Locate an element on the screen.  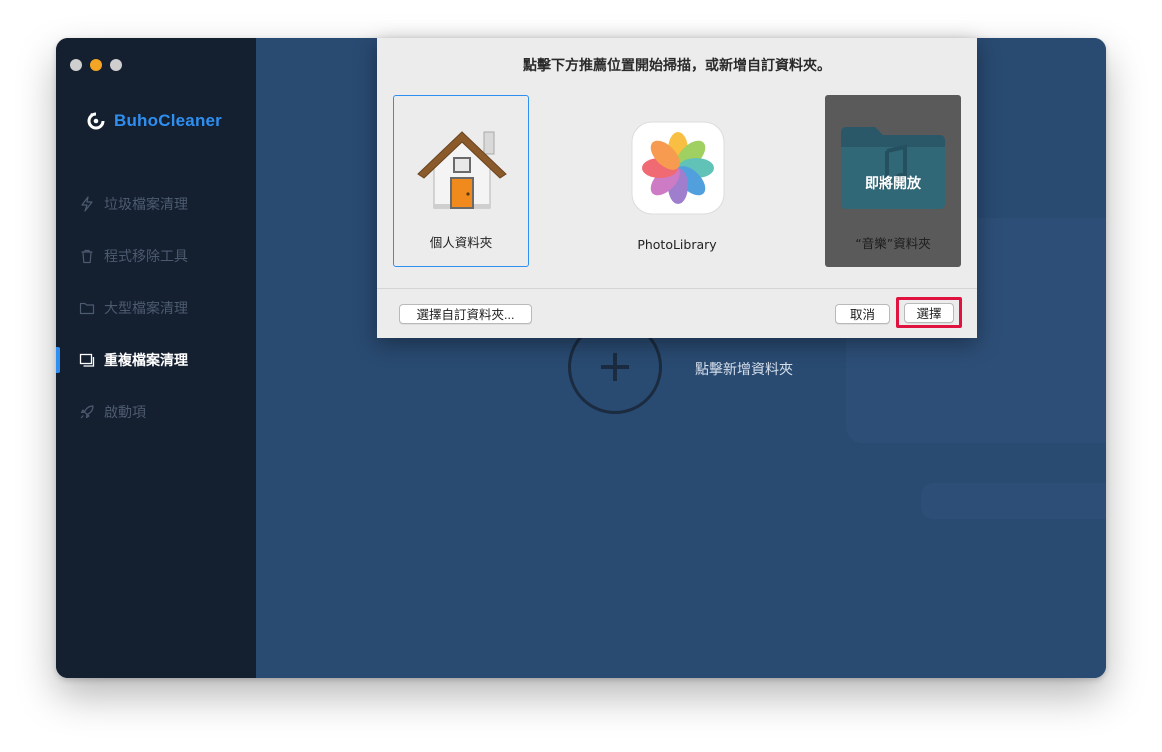
add-folder-label: 點擊新增資料夾 is located at coordinates (744, 369).